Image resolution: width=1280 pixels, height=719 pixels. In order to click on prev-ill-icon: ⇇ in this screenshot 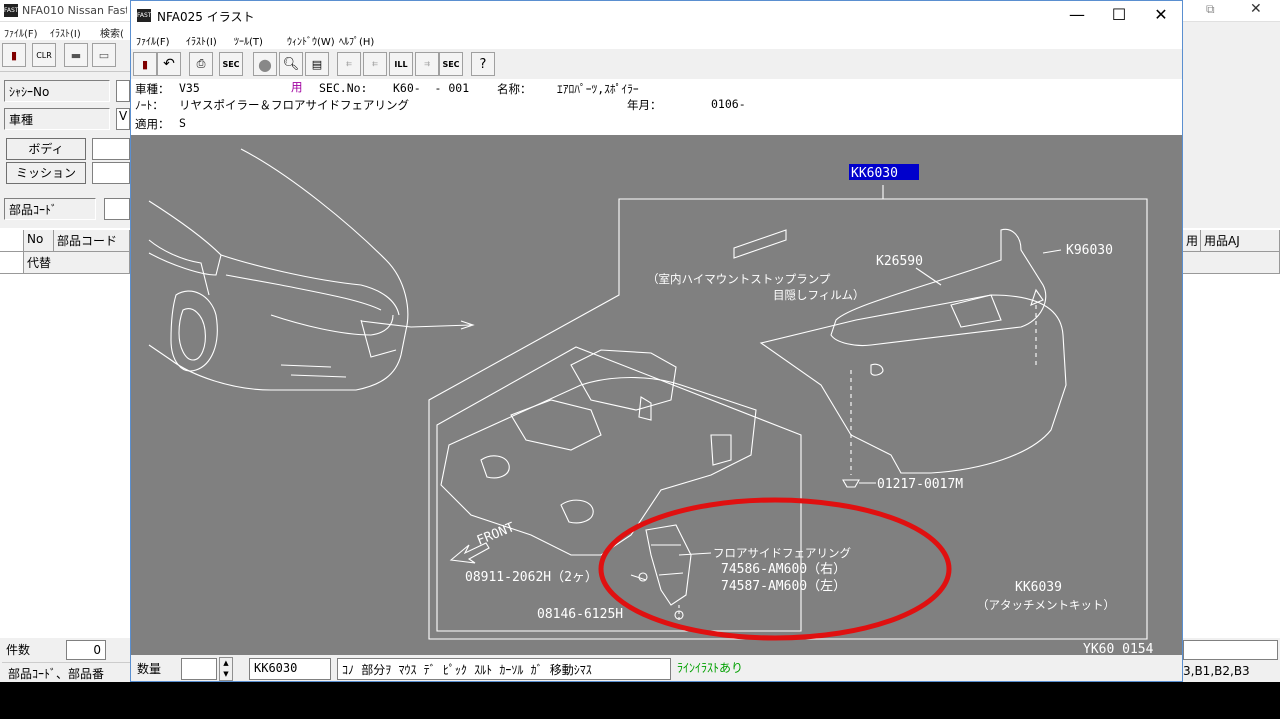, I will do `click(375, 64)`.